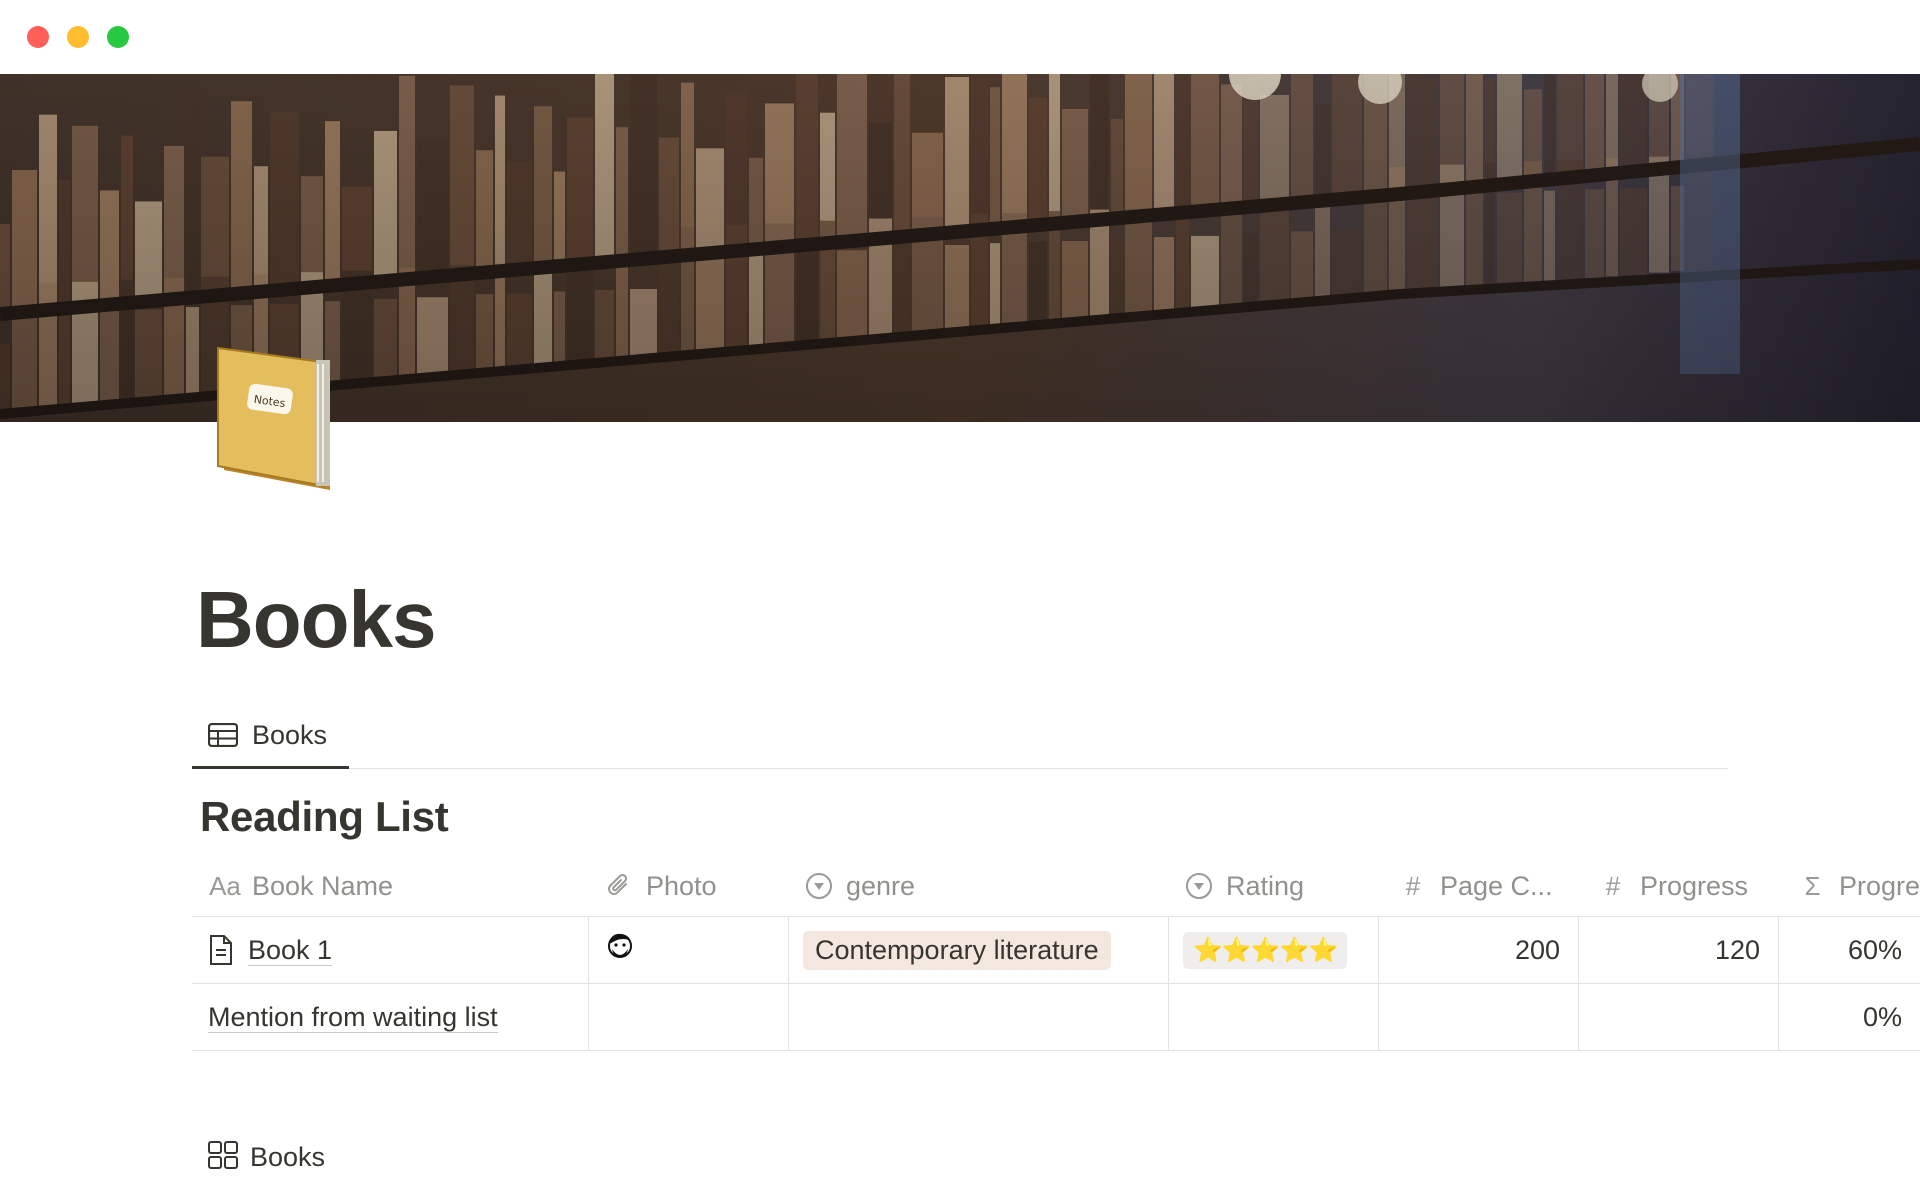 Image resolution: width=1920 pixels, height=1200 pixels. Describe the element at coordinates (390, 950) in the screenshot. I see `cell-book-name: Book 1` at that location.